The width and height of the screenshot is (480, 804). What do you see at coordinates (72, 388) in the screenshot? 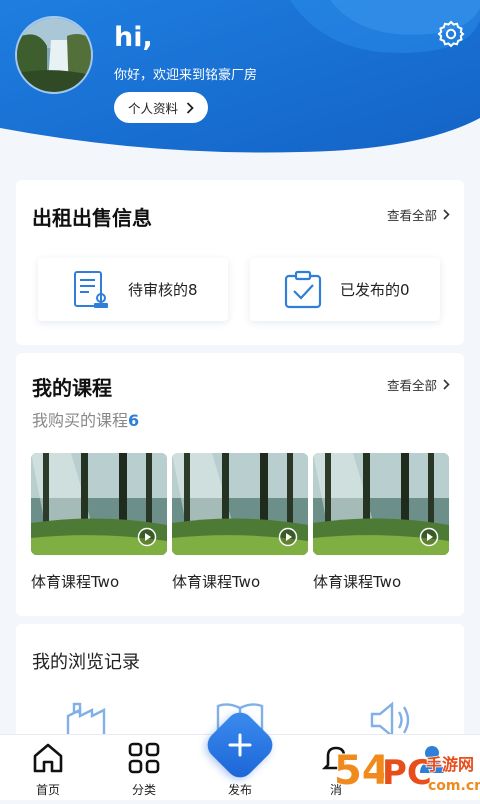
I see `my-courses-title: 我的课程` at bounding box center [72, 388].